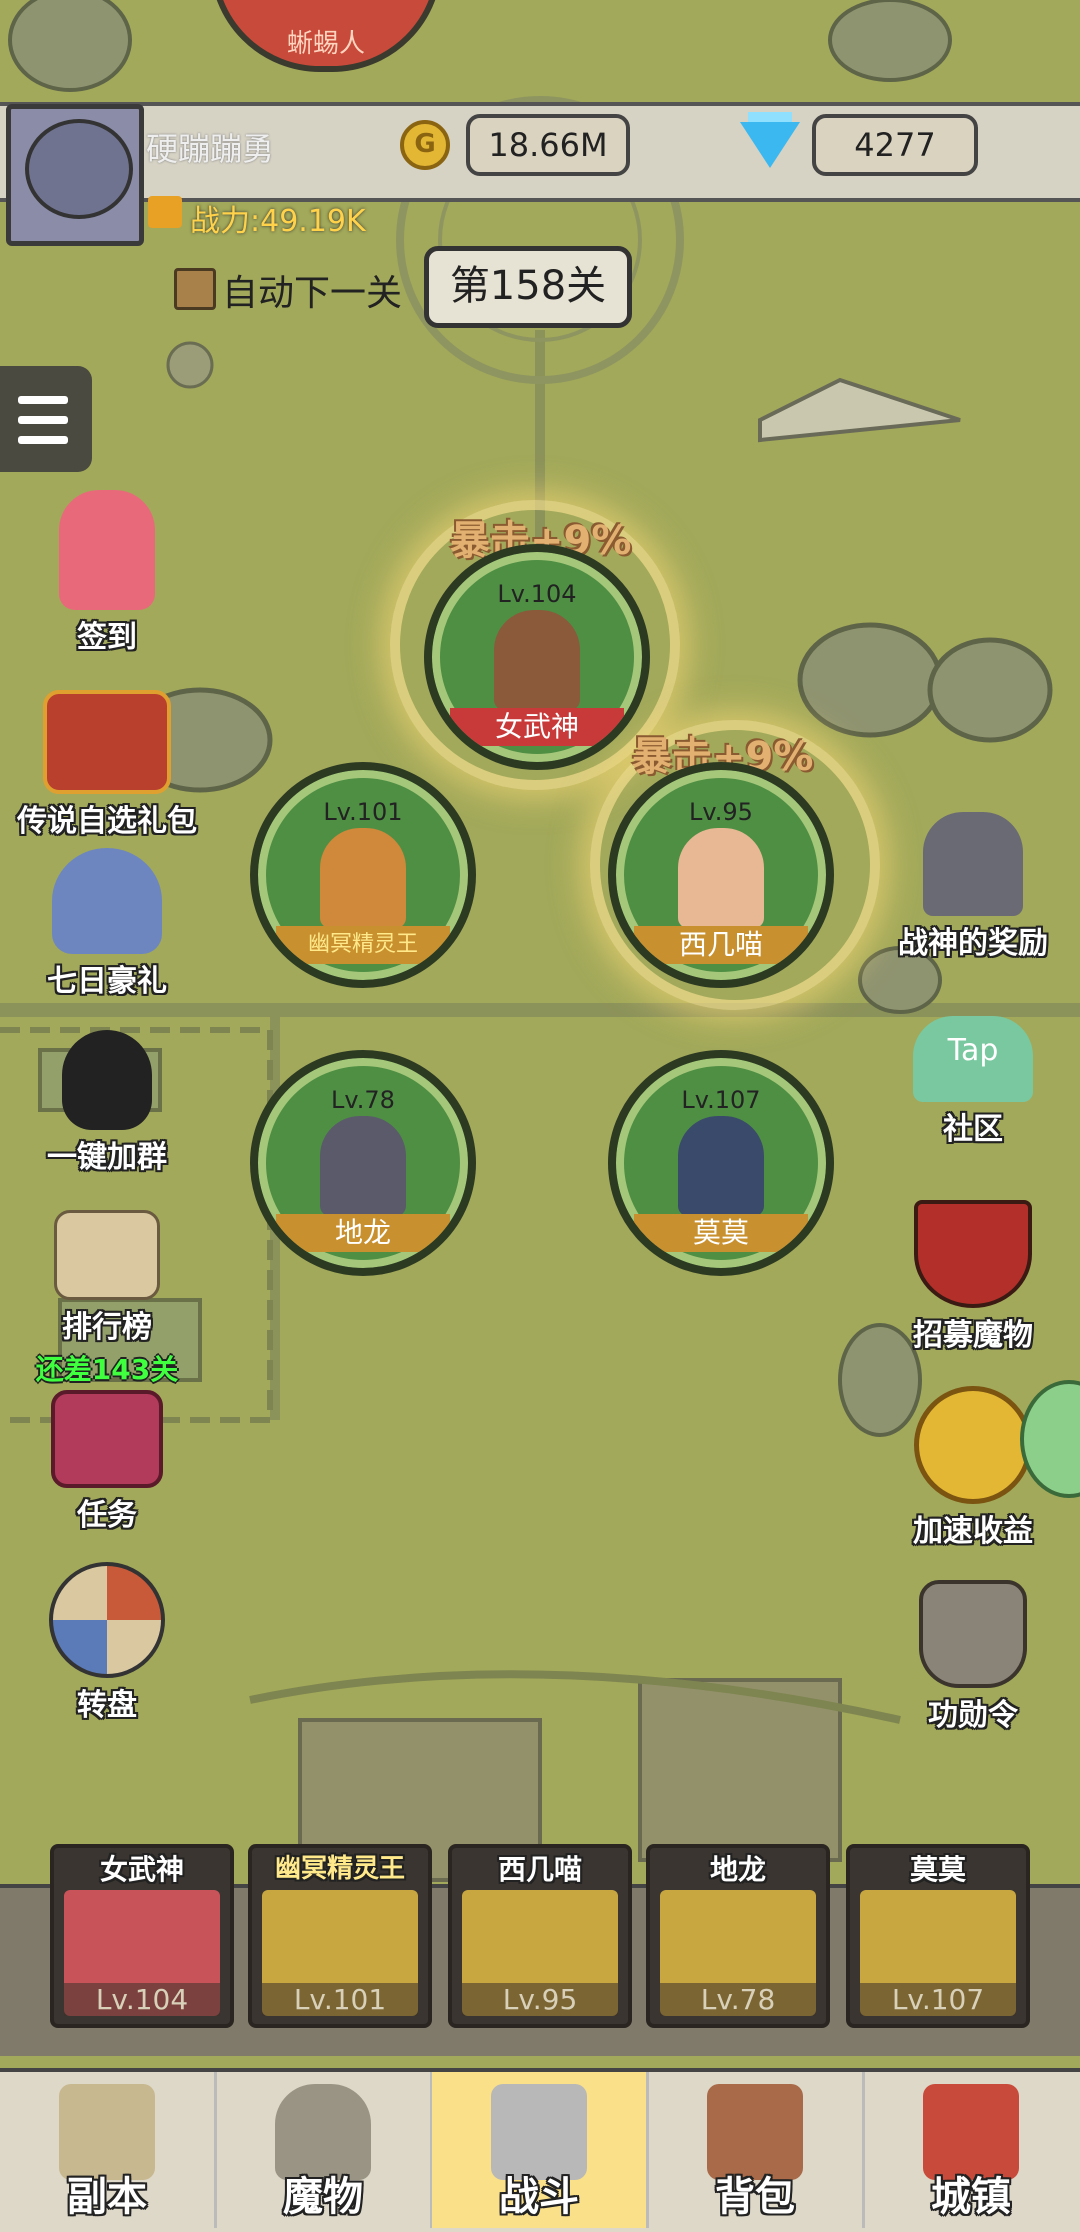  Describe the element at coordinates (973, 1715) in the screenshot. I see `merit-label: 功勋令` at that location.